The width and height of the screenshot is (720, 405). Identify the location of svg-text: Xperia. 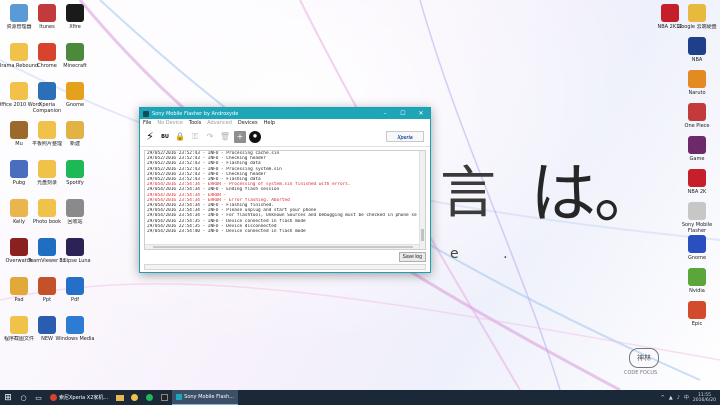
(404, 138).